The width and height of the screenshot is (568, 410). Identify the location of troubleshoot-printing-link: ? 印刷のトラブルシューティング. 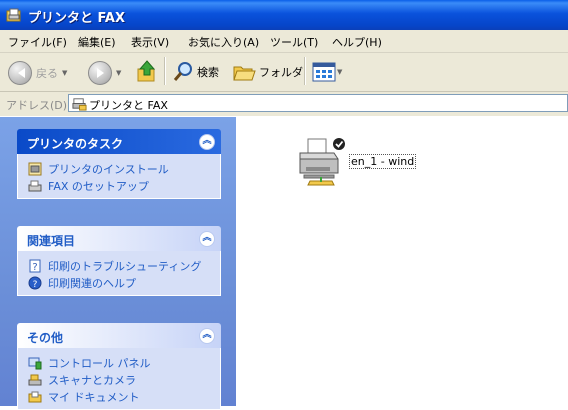
(119, 265).